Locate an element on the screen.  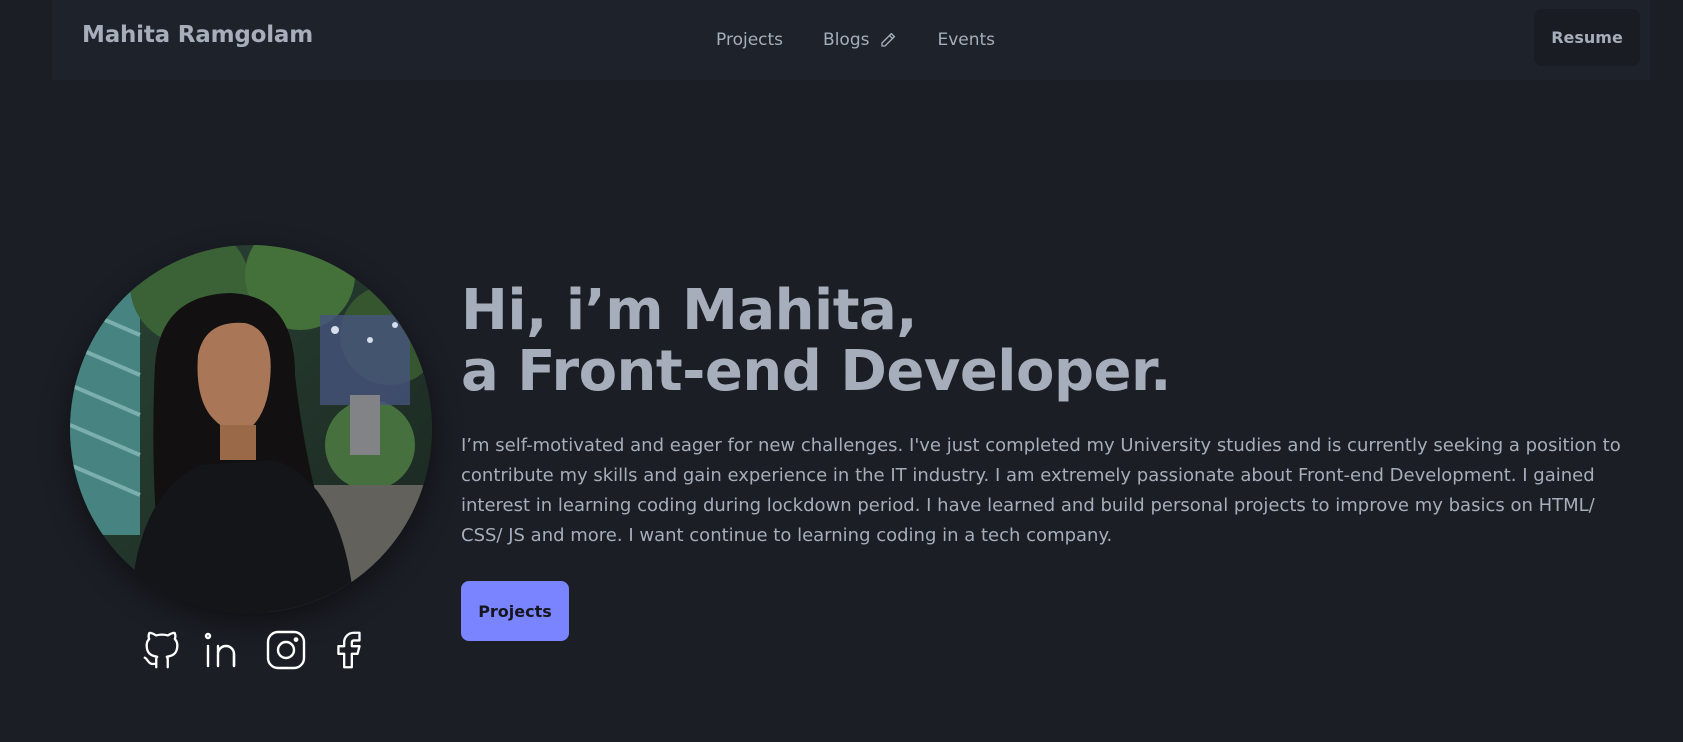
hero-headline: Hi, i’m Mahita, a Front-end Developer. is located at coordinates (816, 341).